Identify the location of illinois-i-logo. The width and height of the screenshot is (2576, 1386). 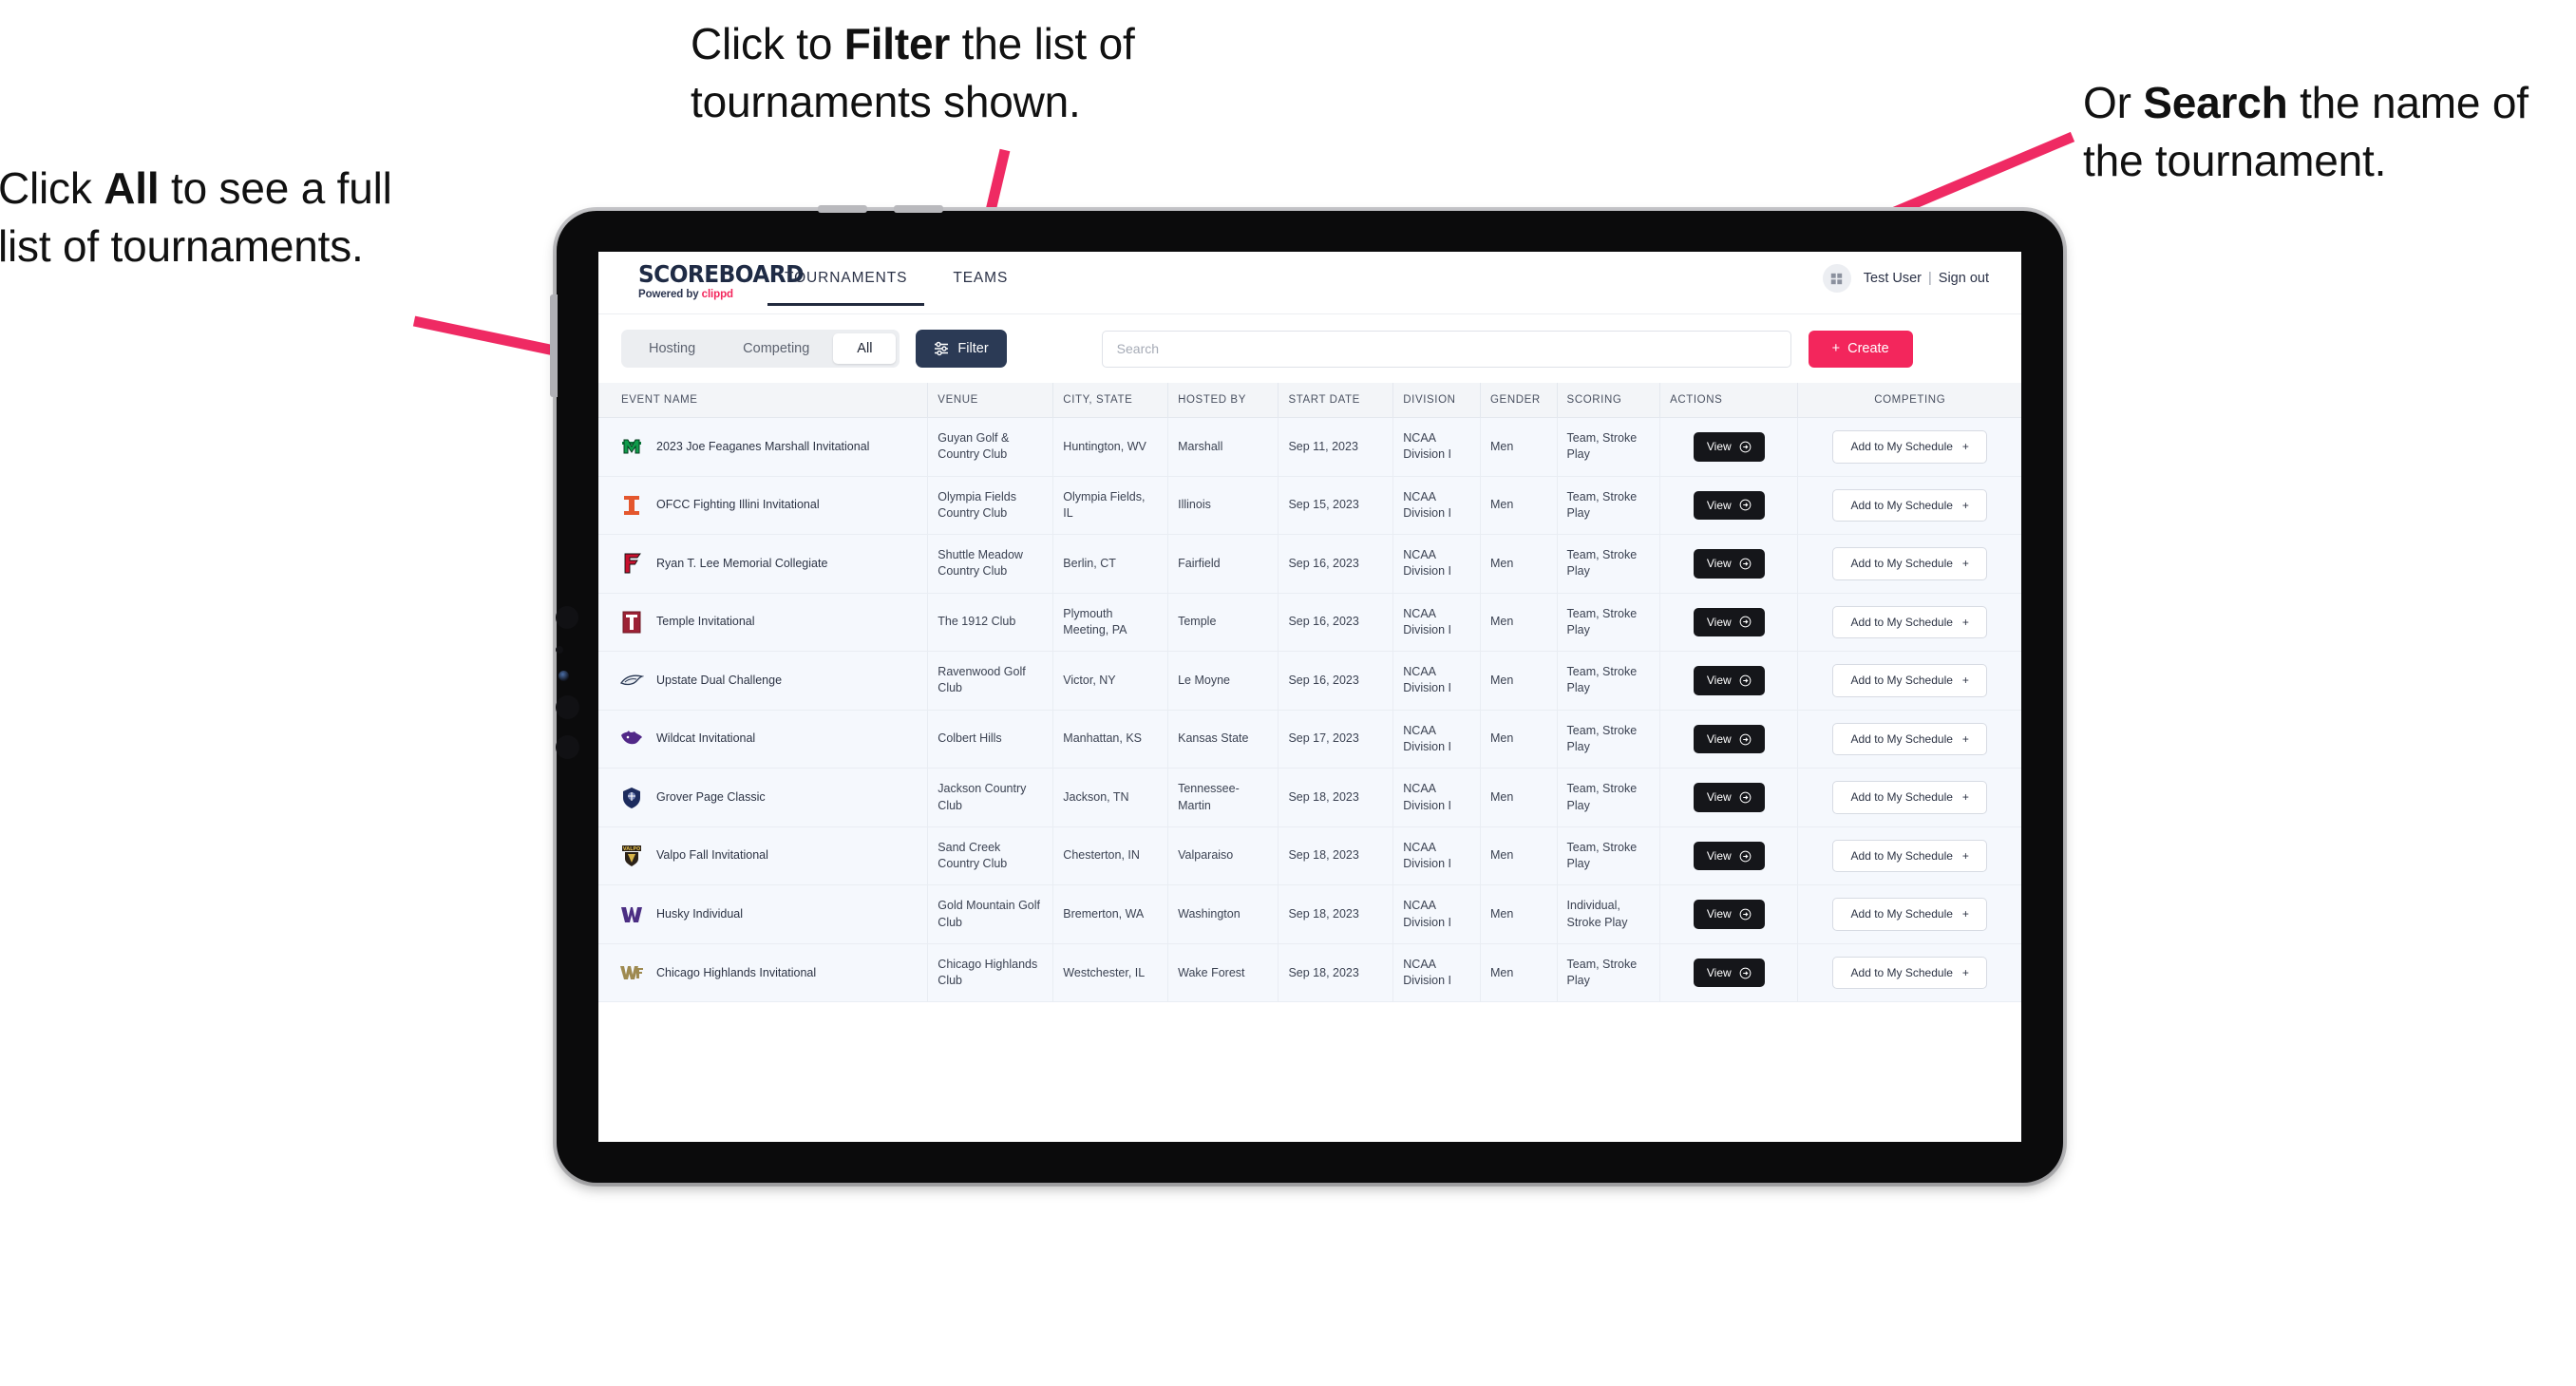
(631, 505).